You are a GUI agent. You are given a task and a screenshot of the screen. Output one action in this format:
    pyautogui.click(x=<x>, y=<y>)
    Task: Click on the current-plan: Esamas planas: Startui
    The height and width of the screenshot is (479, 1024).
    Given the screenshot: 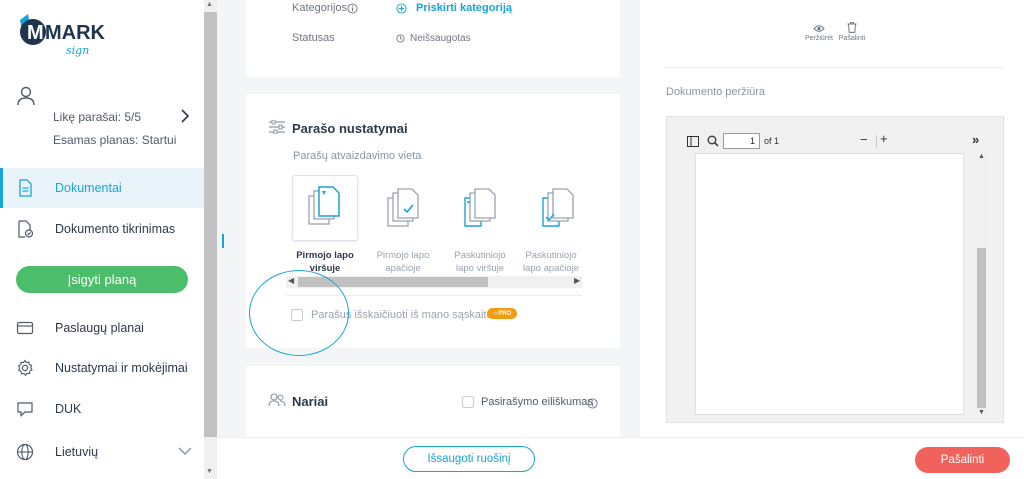 What is the action you would take?
    pyautogui.click(x=115, y=140)
    